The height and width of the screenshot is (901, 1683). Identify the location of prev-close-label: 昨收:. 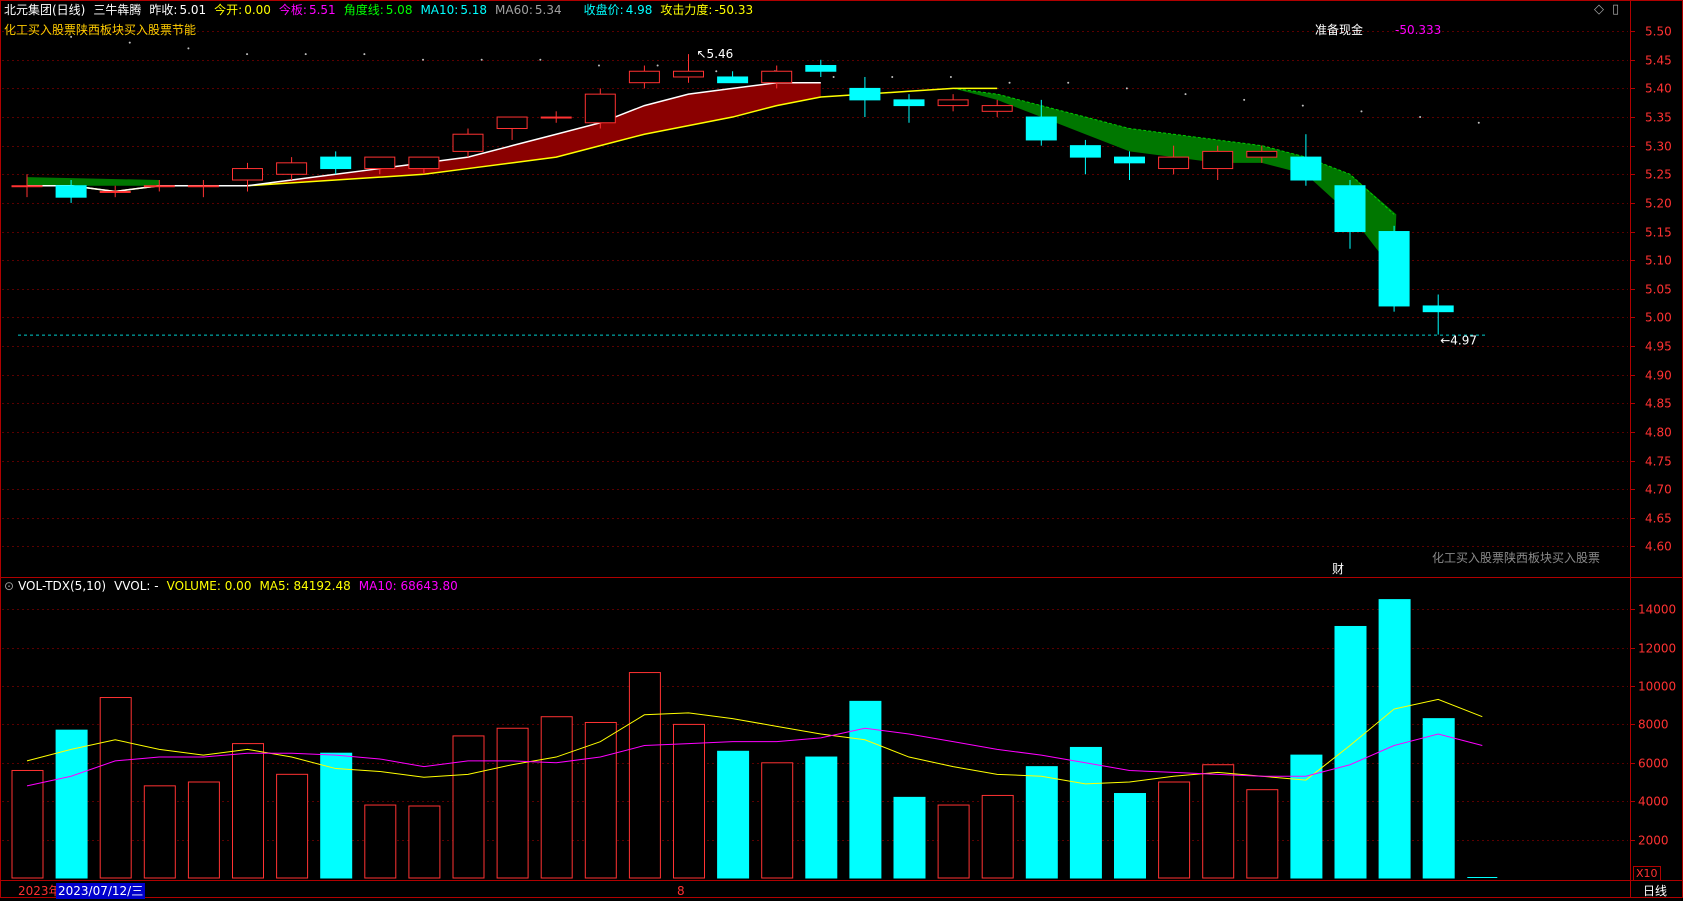
(163, 10).